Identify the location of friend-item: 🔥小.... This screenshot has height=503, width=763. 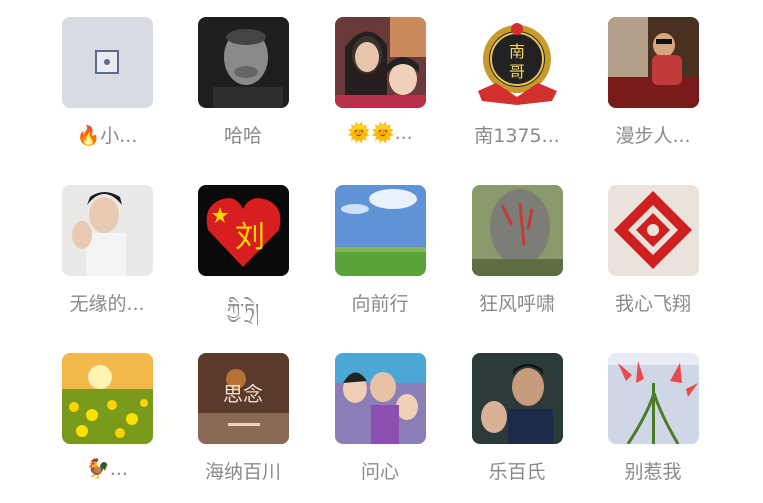
(107, 92).